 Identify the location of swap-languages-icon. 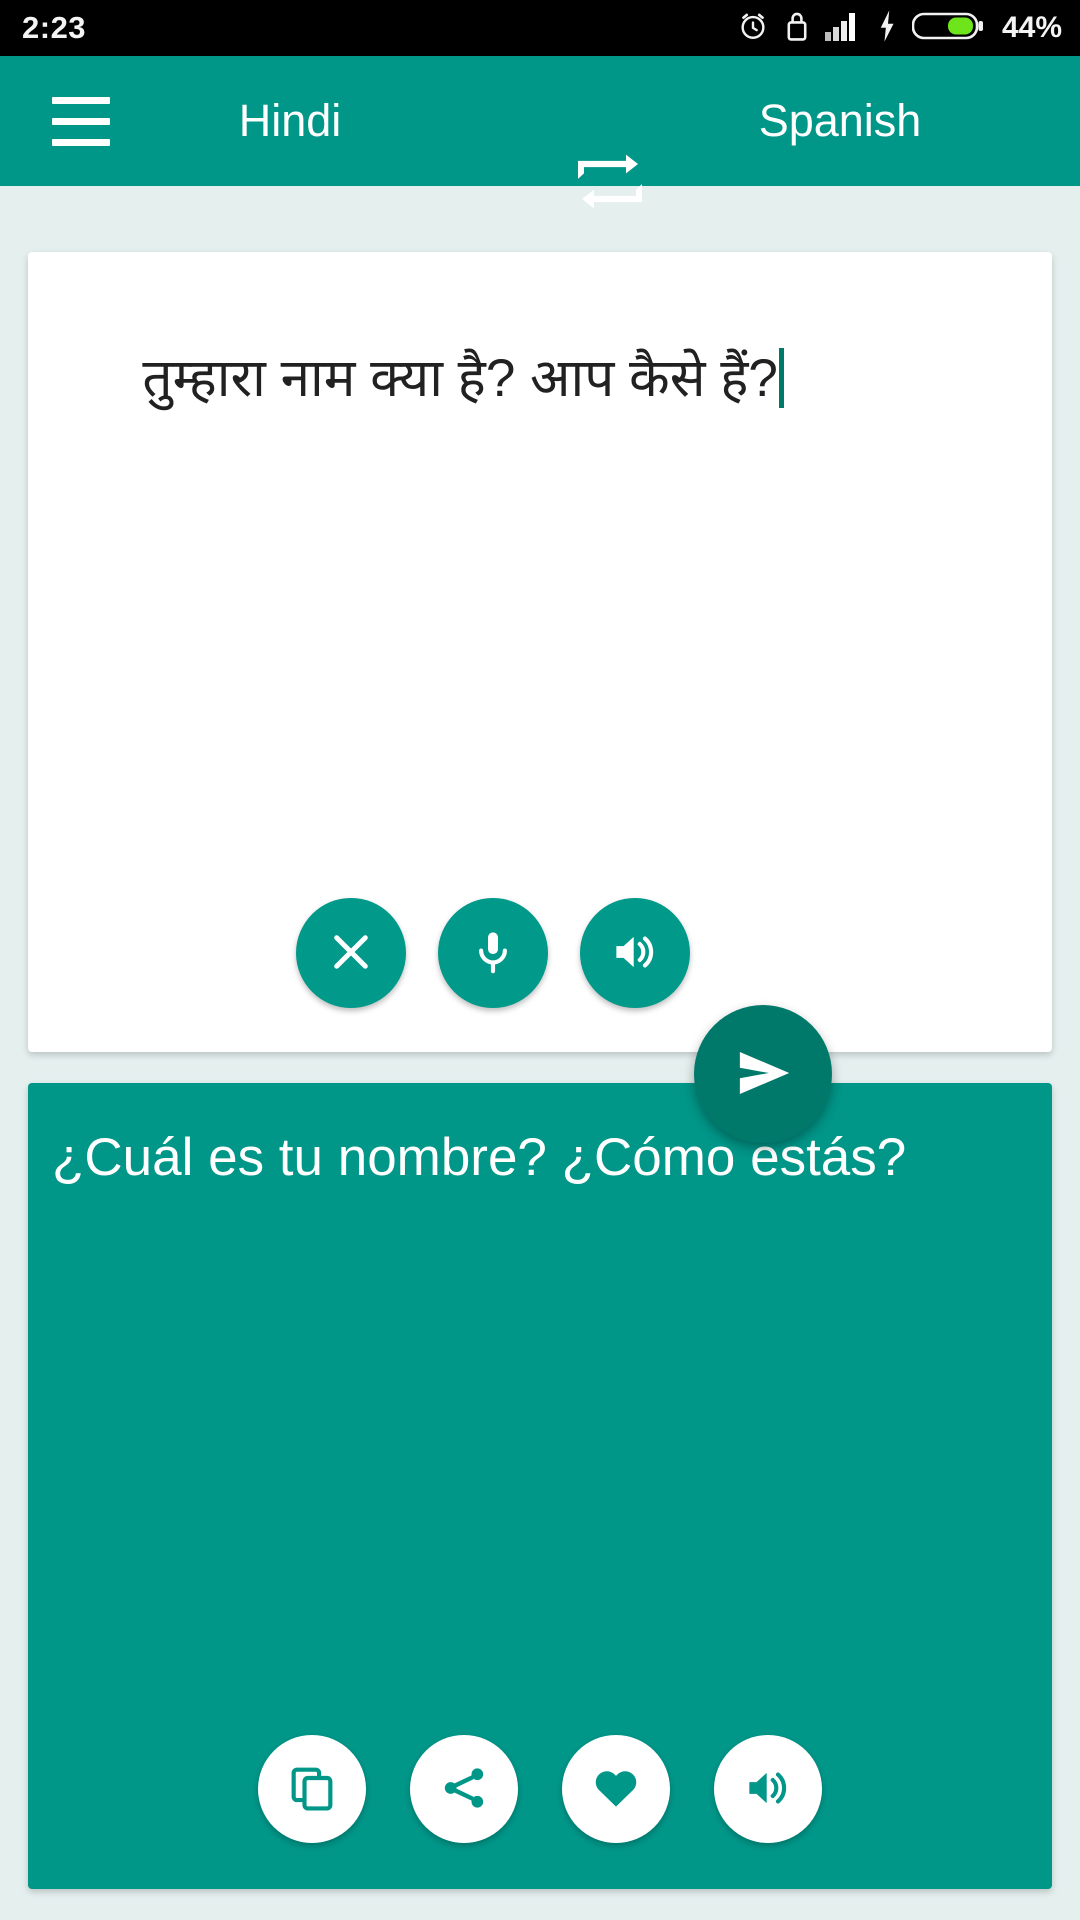
(610, 178).